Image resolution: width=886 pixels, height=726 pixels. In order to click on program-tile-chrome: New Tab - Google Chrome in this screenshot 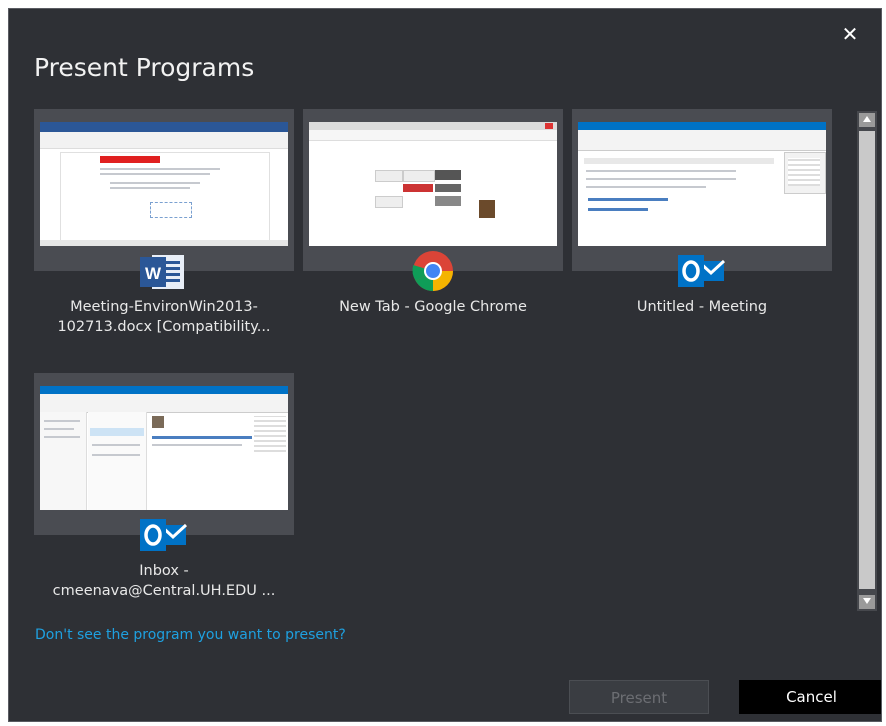, I will do `click(433, 213)`.